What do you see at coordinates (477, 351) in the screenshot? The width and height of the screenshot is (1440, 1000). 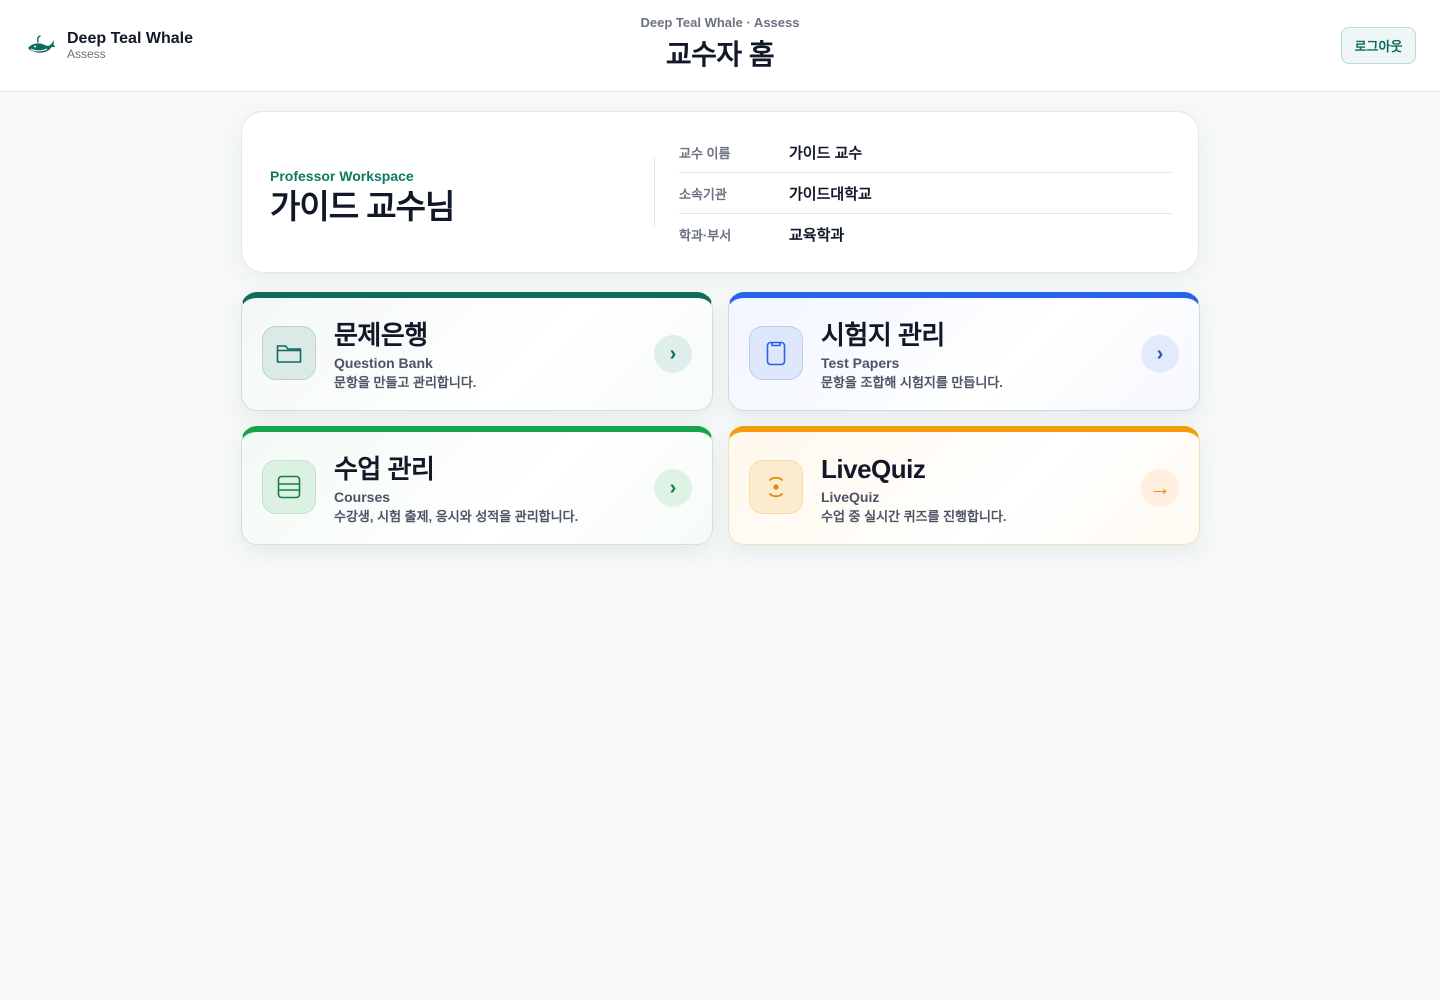 I see `question-bank-tile: 문제은행 Question Bank 문항을 만들고 관리합니다. ›` at bounding box center [477, 351].